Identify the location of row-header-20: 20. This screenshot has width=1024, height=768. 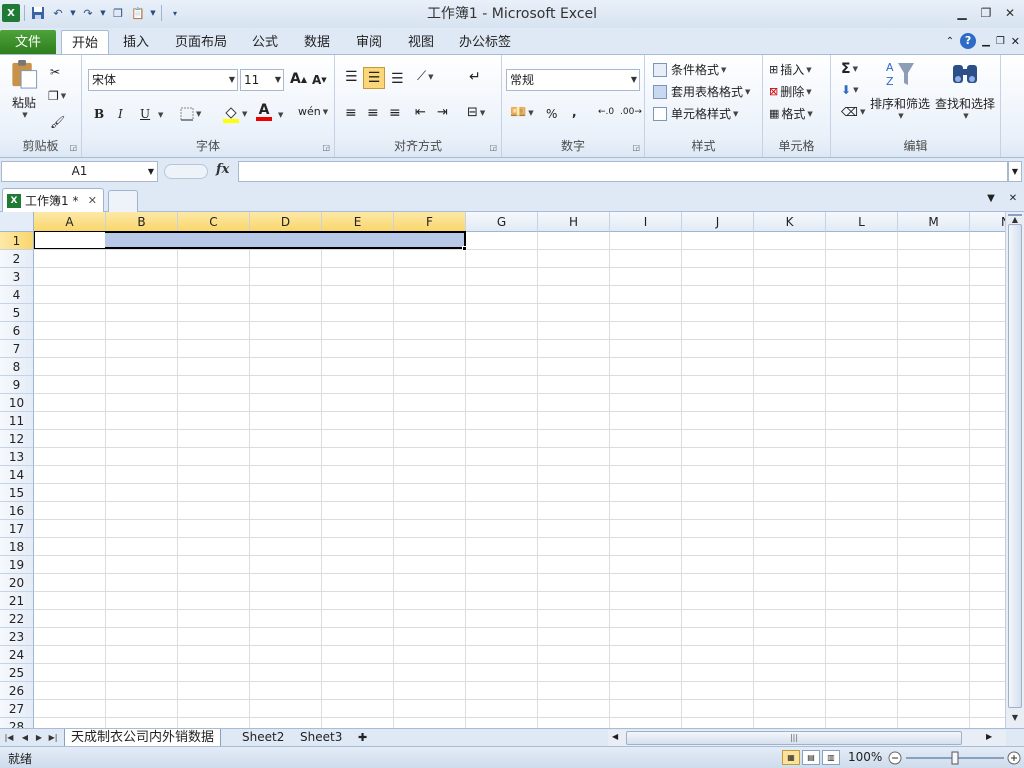
(17, 583).